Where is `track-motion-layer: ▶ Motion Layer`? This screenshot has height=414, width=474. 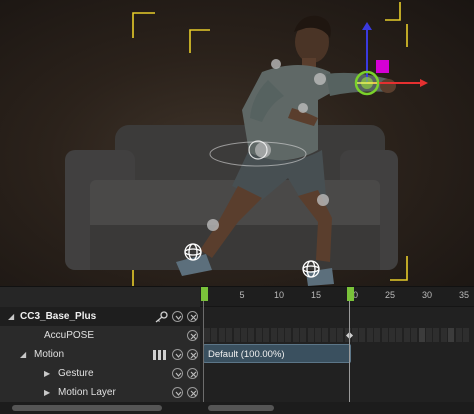
track-motion-layer: ▶ Motion Layer is located at coordinates (100, 393).